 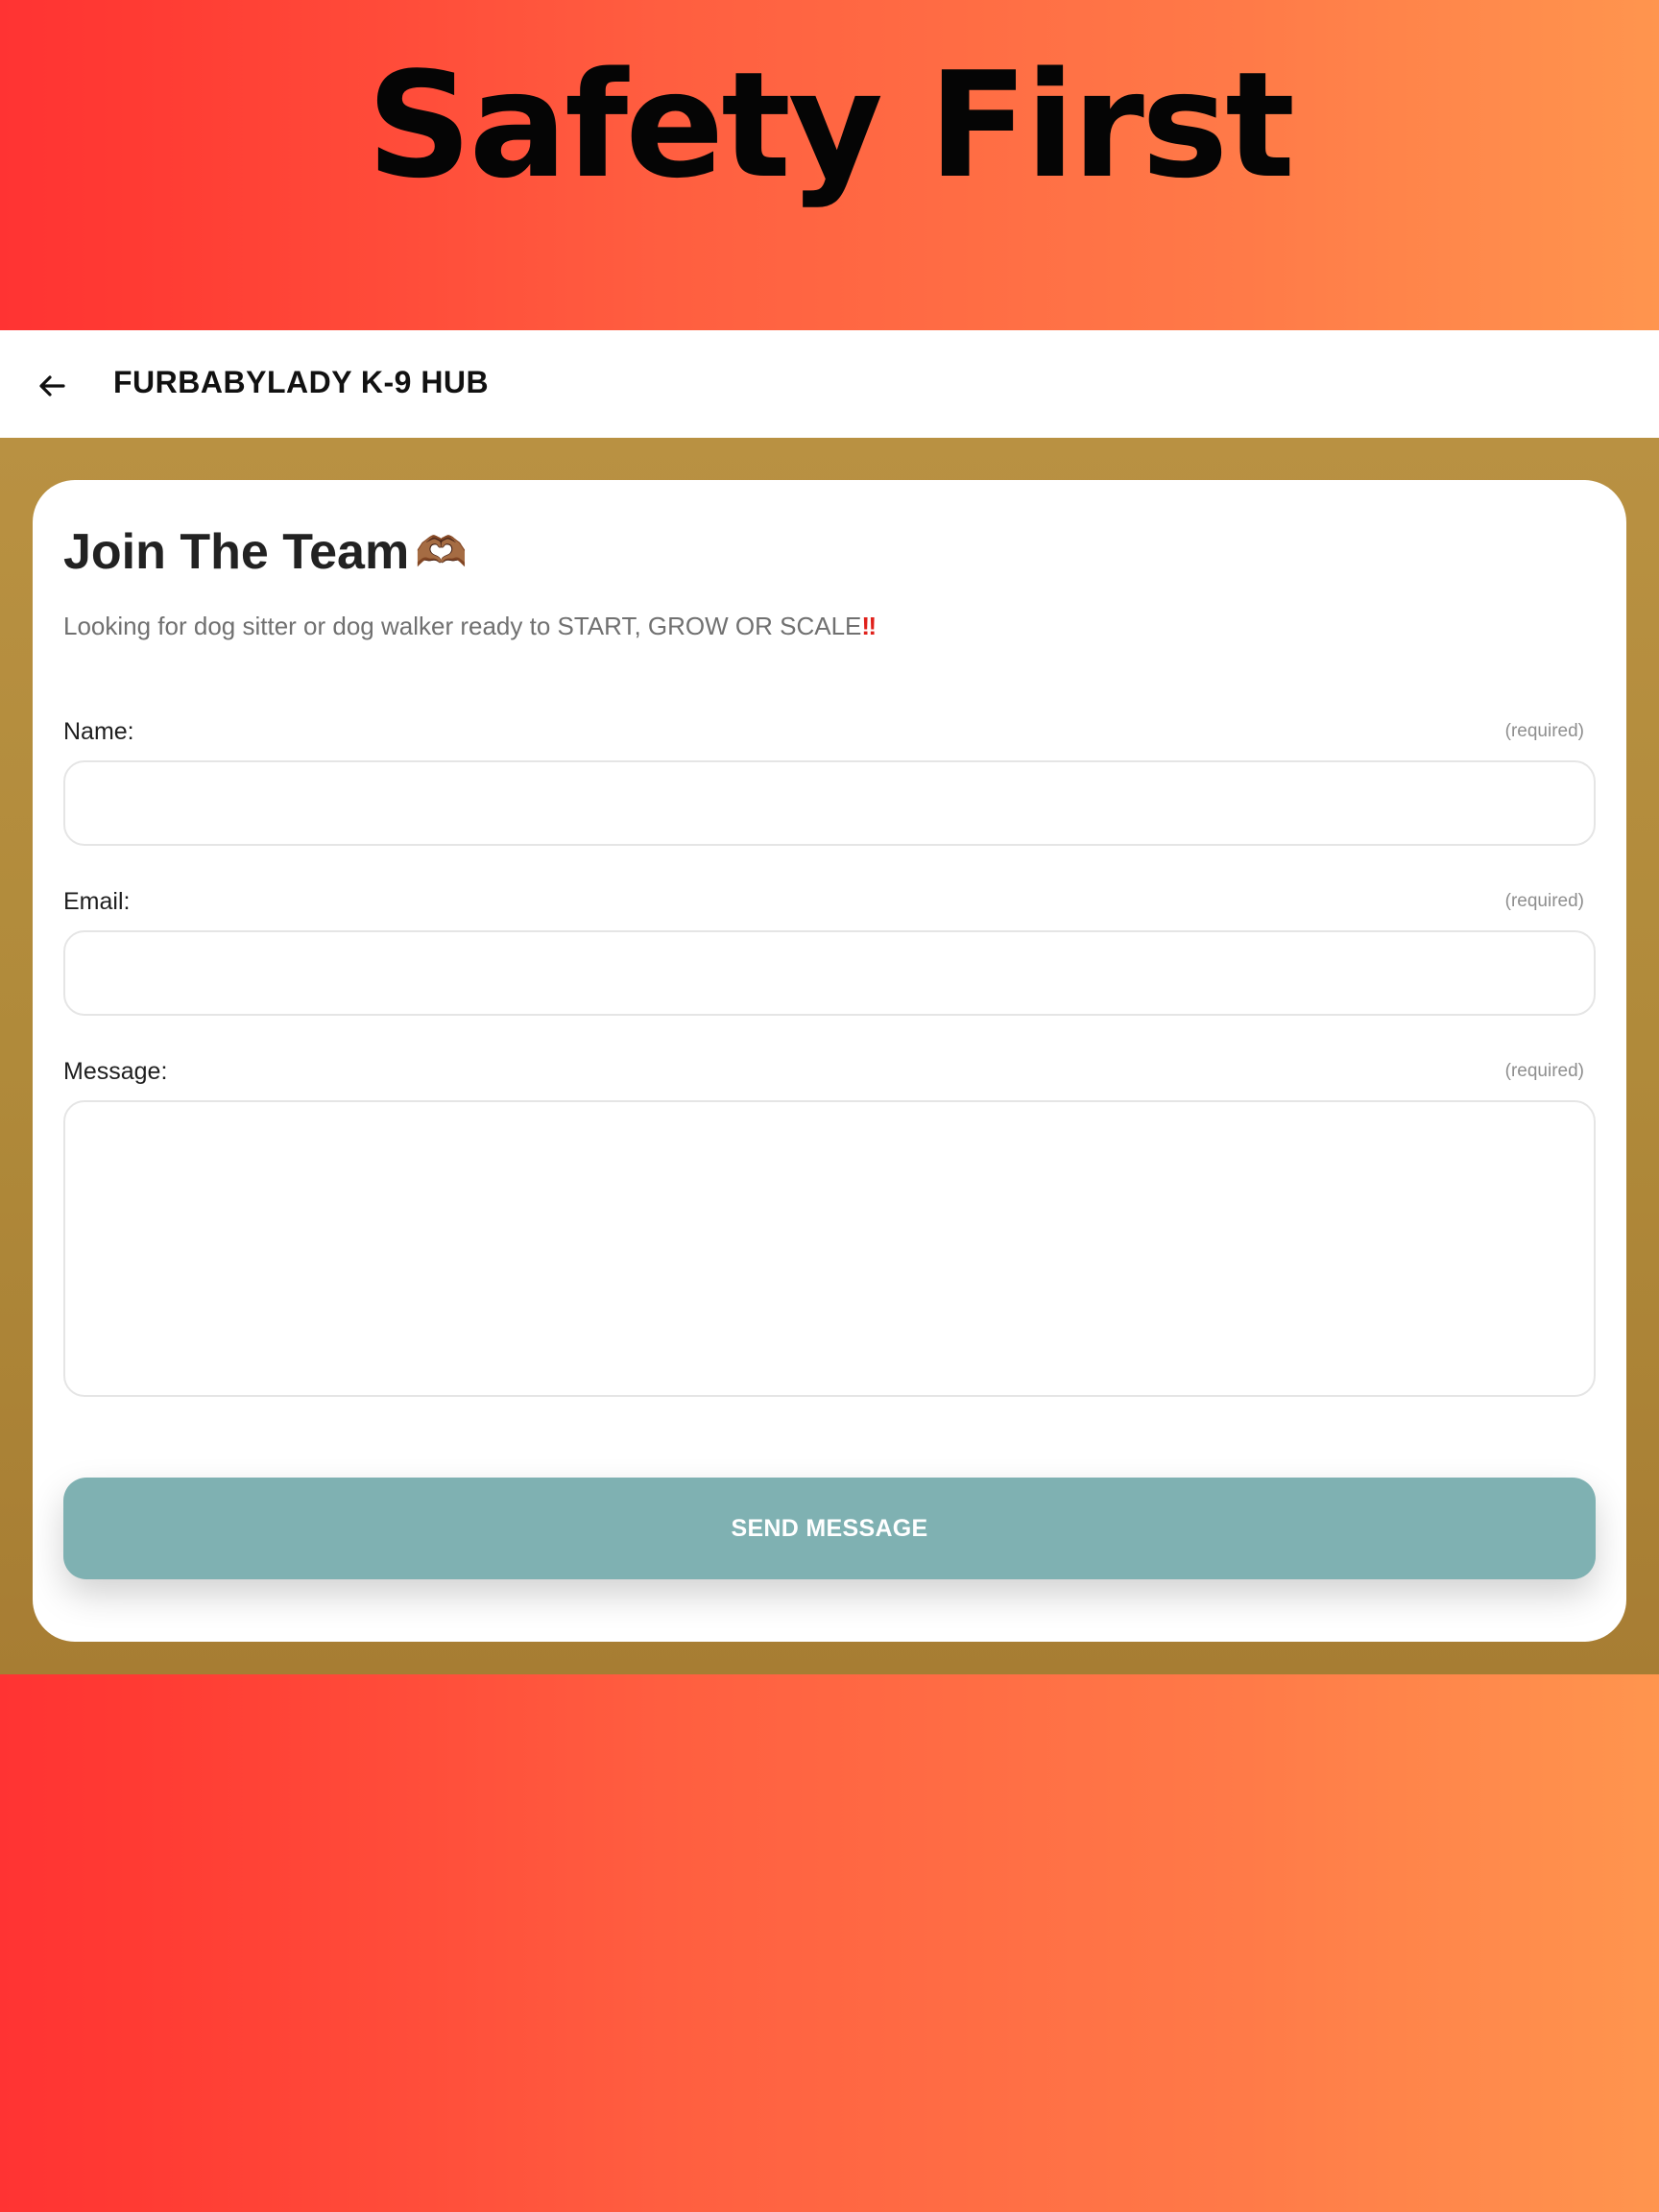 What do you see at coordinates (829, 973) in the screenshot?
I see `email-input` at bounding box center [829, 973].